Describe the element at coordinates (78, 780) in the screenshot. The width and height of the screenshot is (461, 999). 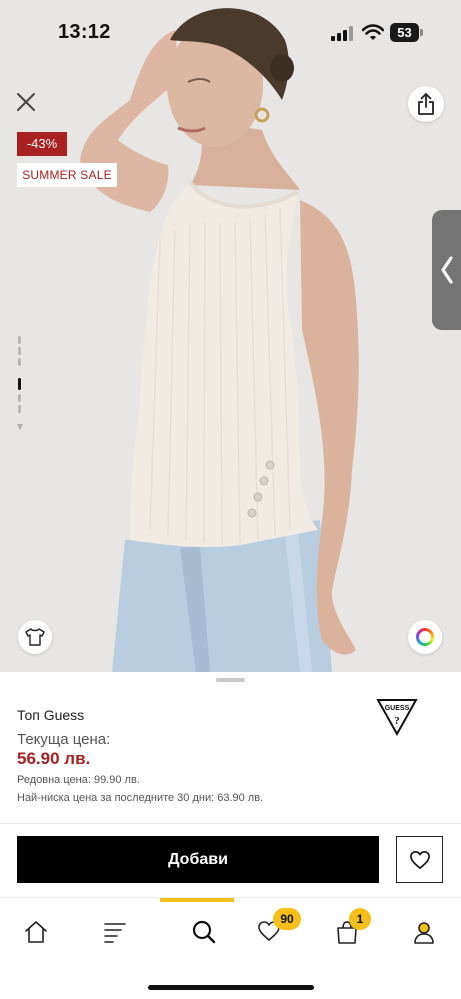
I see `regular-price: Редовна цена: 99.90 лв.` at that location.